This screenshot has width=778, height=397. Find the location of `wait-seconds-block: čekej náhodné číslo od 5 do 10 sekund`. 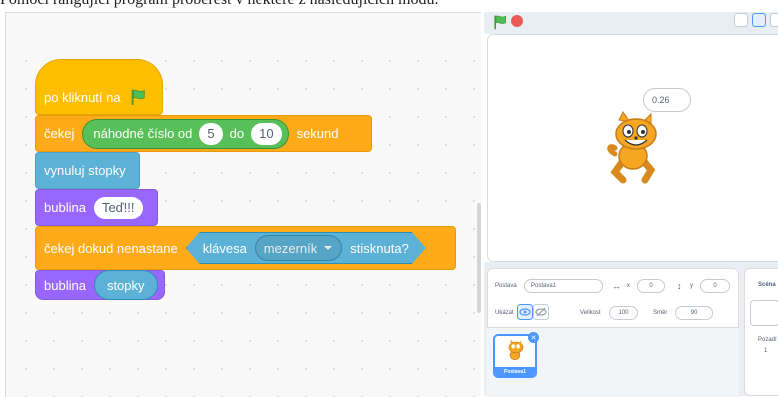

wait-seconds-block: čekej náhodné číslo od 5 do 10 sekund is located at coordinates (203, 133).